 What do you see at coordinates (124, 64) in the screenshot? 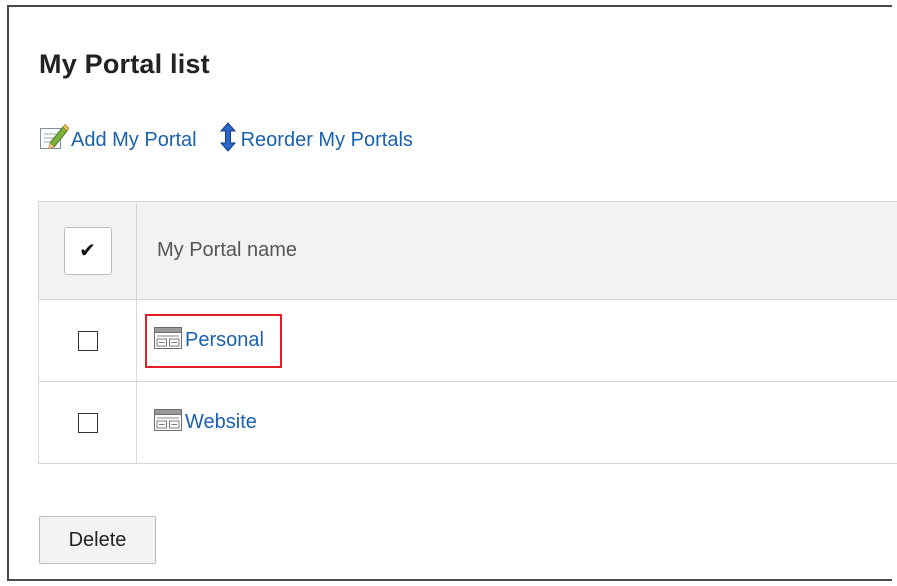
I see `page-title: My Portal list` at bounding box center [124, 64].